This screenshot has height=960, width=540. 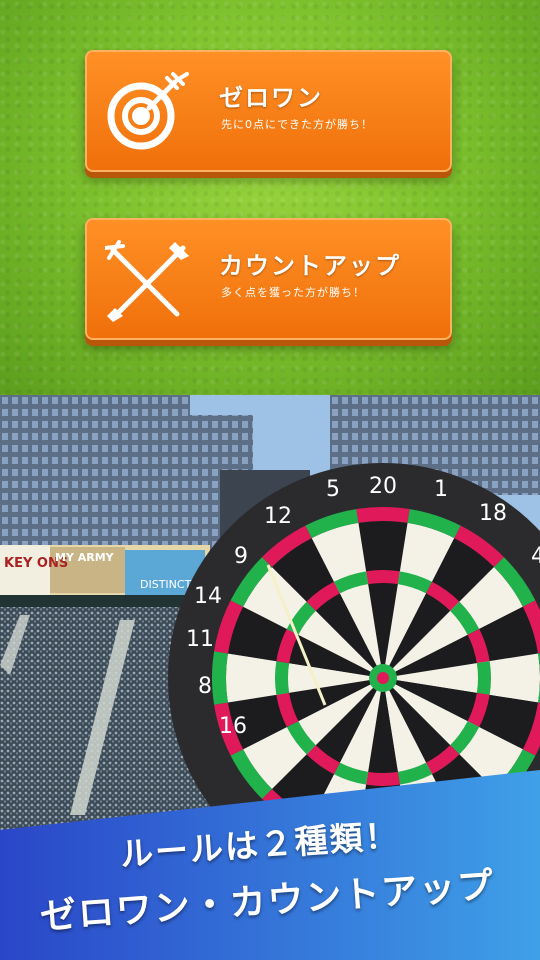 What do you see at coordinates (147, 281) in the screenshot?
I see `crossed-darts-icon` at bounding box center [147, 281].